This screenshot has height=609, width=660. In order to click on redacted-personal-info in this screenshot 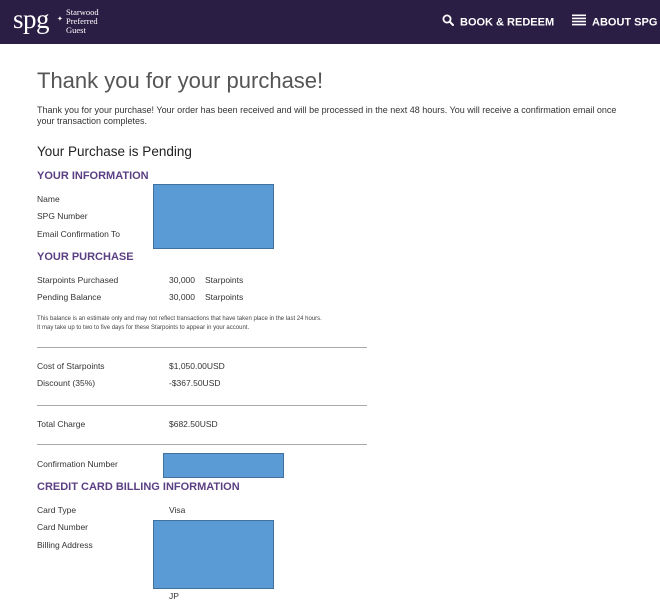, I will do `click(213, 216)`.